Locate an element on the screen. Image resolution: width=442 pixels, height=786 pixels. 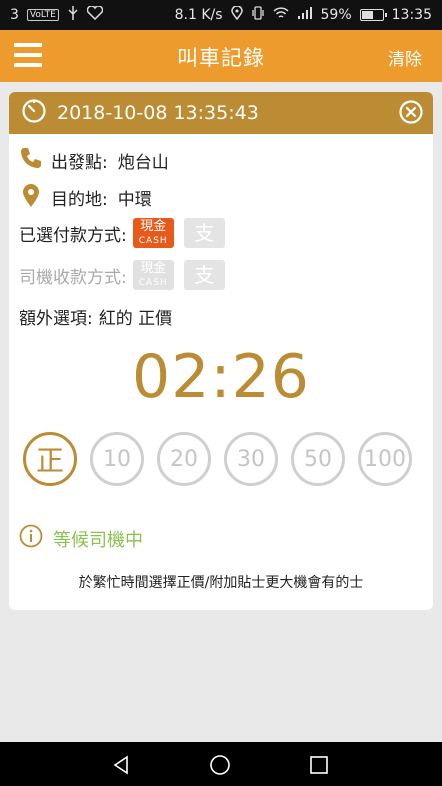
driver-payment-row: 司機收款方式: 現金 CASH 支 is located at coordinates (122, 275).